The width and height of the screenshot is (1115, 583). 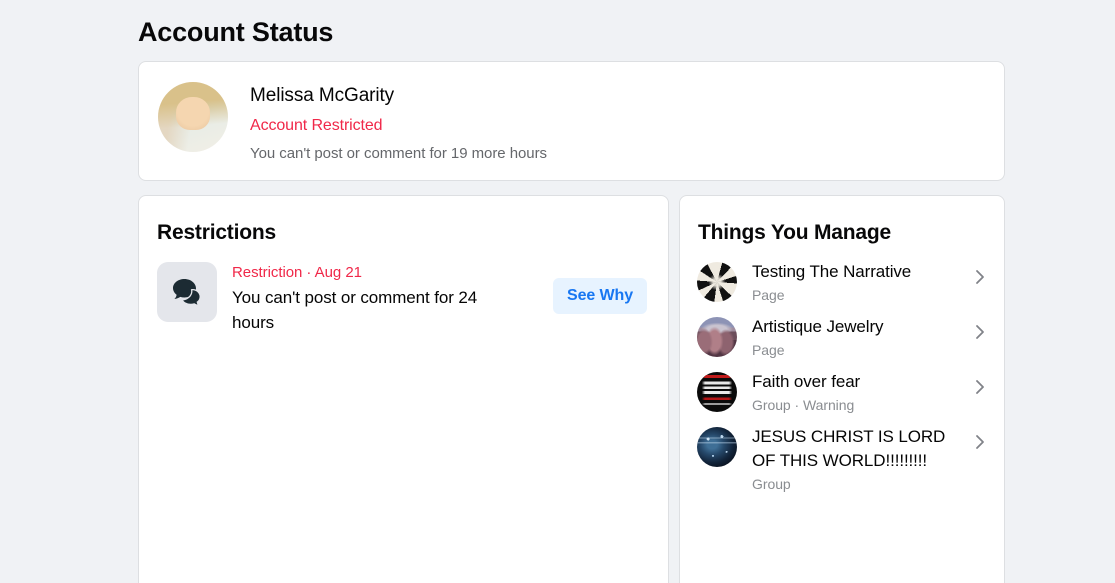 What do you see at coordinates (803, 405) in the screenshot?
I see `list-item-subtitle: Group · Warning` at bounding box center [803, 405].